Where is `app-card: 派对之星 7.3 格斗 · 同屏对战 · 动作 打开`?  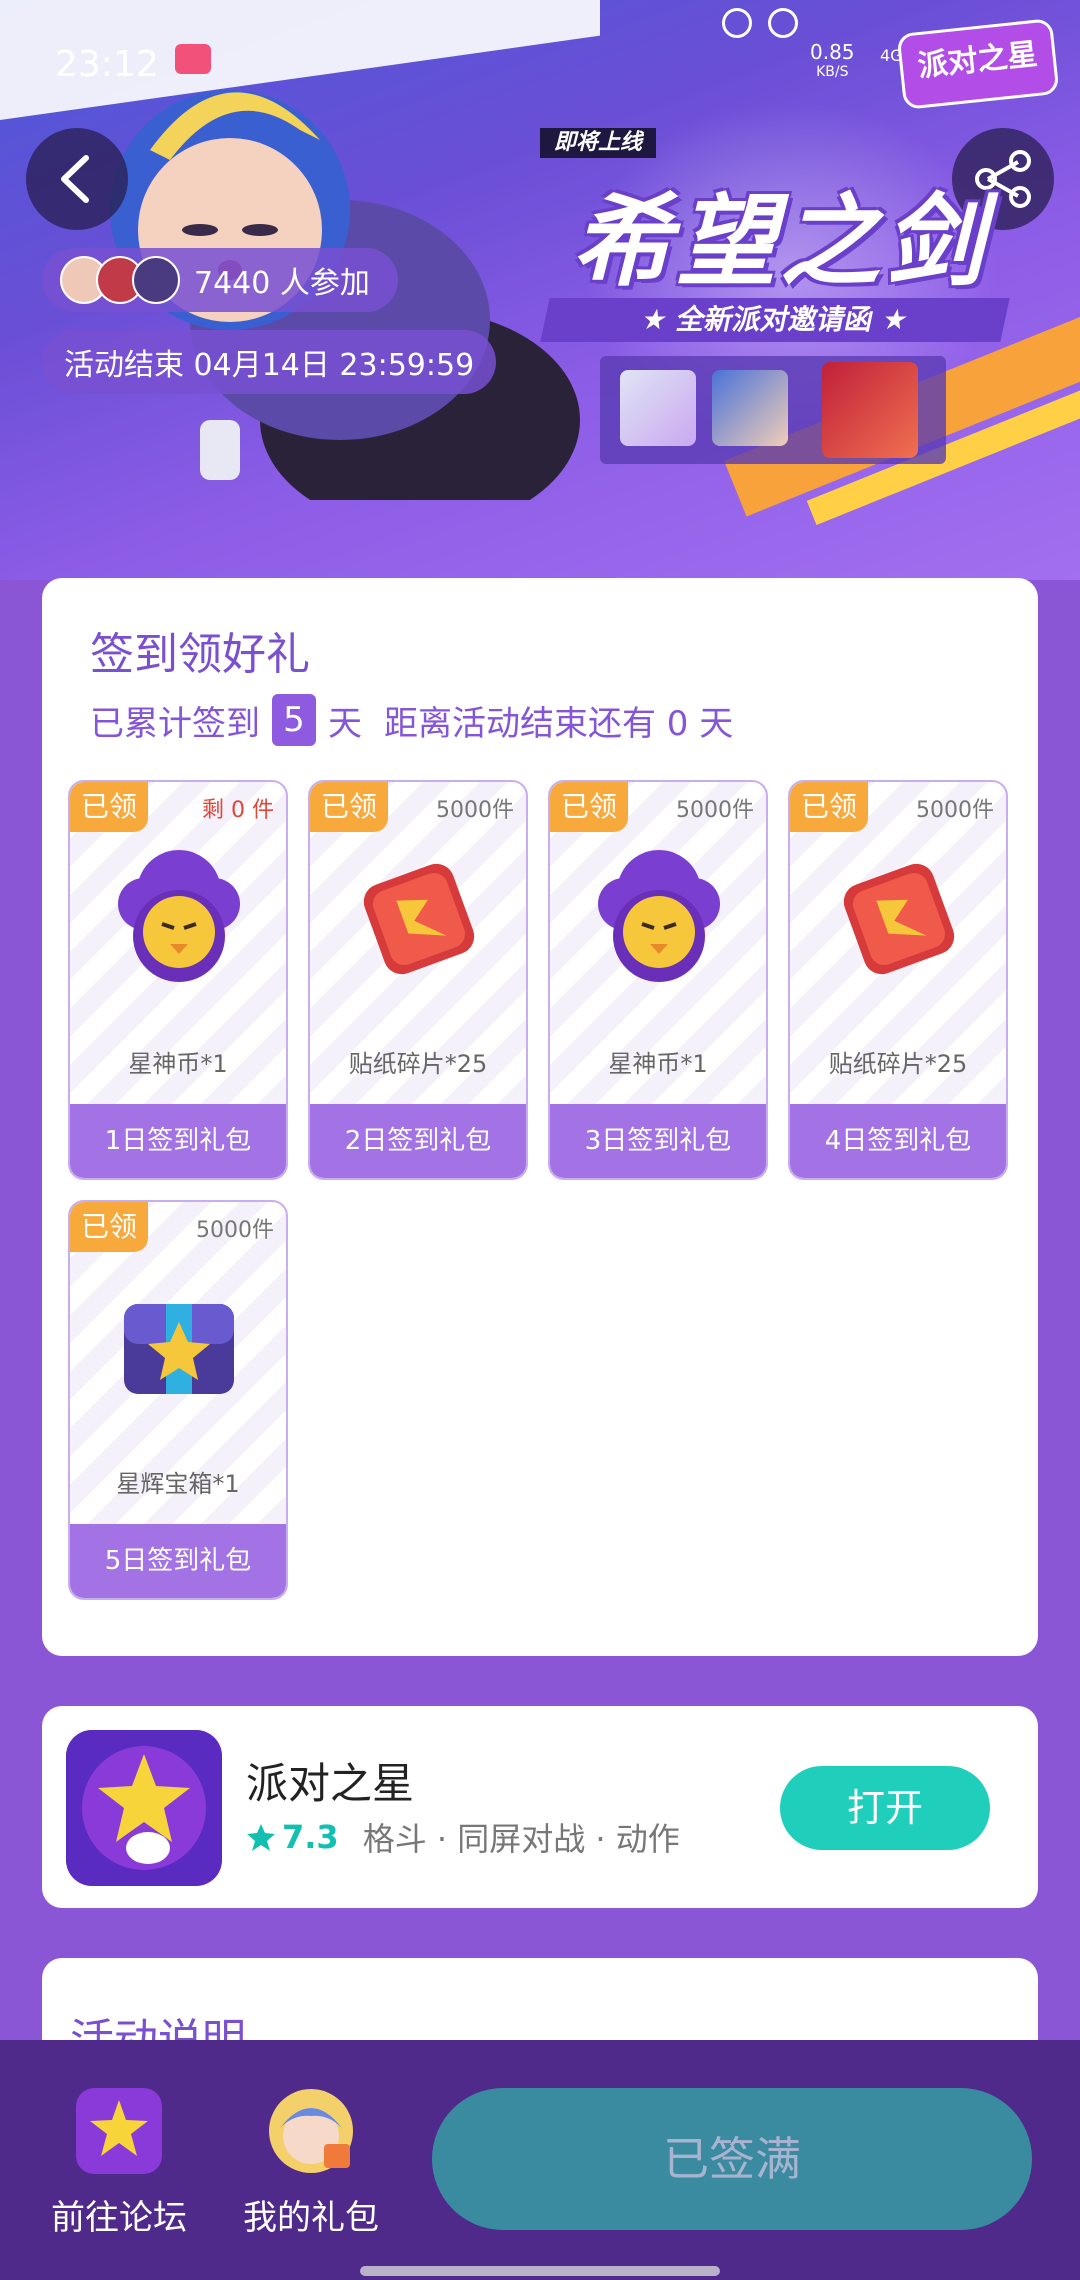 app-card: 派对之星 7.3 格斗 · 同屏对战 · 动作 打开 is located at coordinates (540, 1807).